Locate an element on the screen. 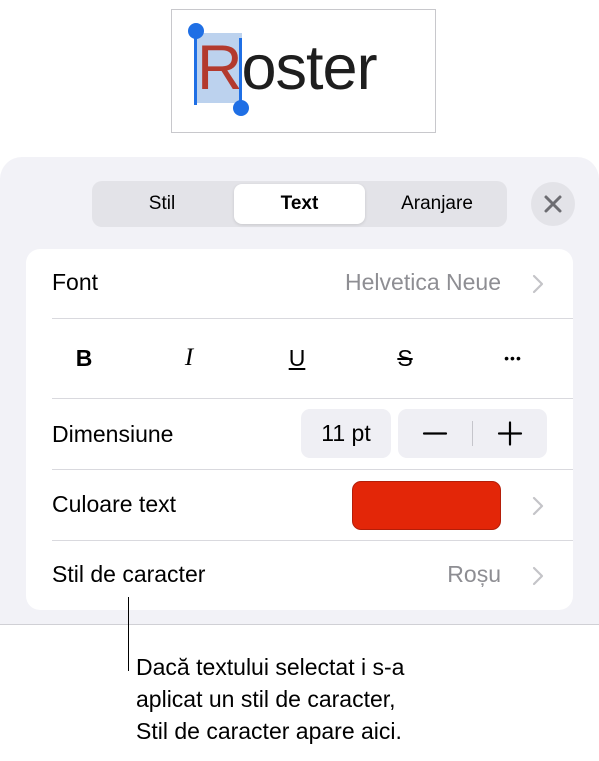 This screenshot has width=599, height=761. callout-line-2: aplicat un stil de caracter, is located at coordinates (266, 699).